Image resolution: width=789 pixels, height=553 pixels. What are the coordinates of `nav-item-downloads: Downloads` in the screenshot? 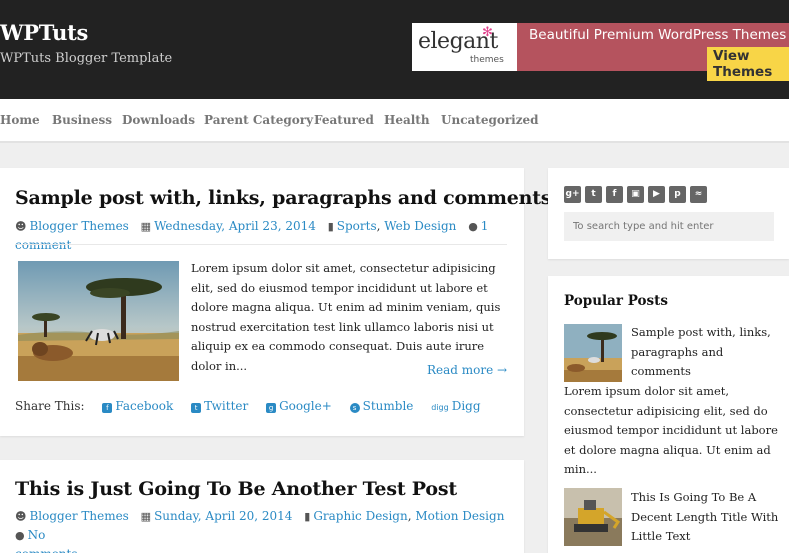 It's located at (158, 120).